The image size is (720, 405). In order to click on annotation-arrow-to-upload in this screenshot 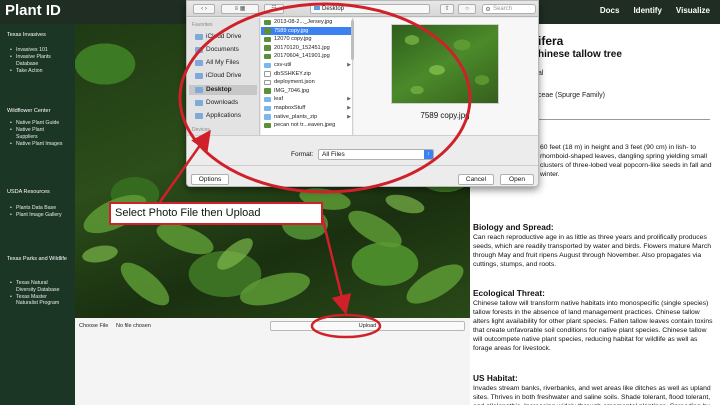, I will do `click(336, 265)`.